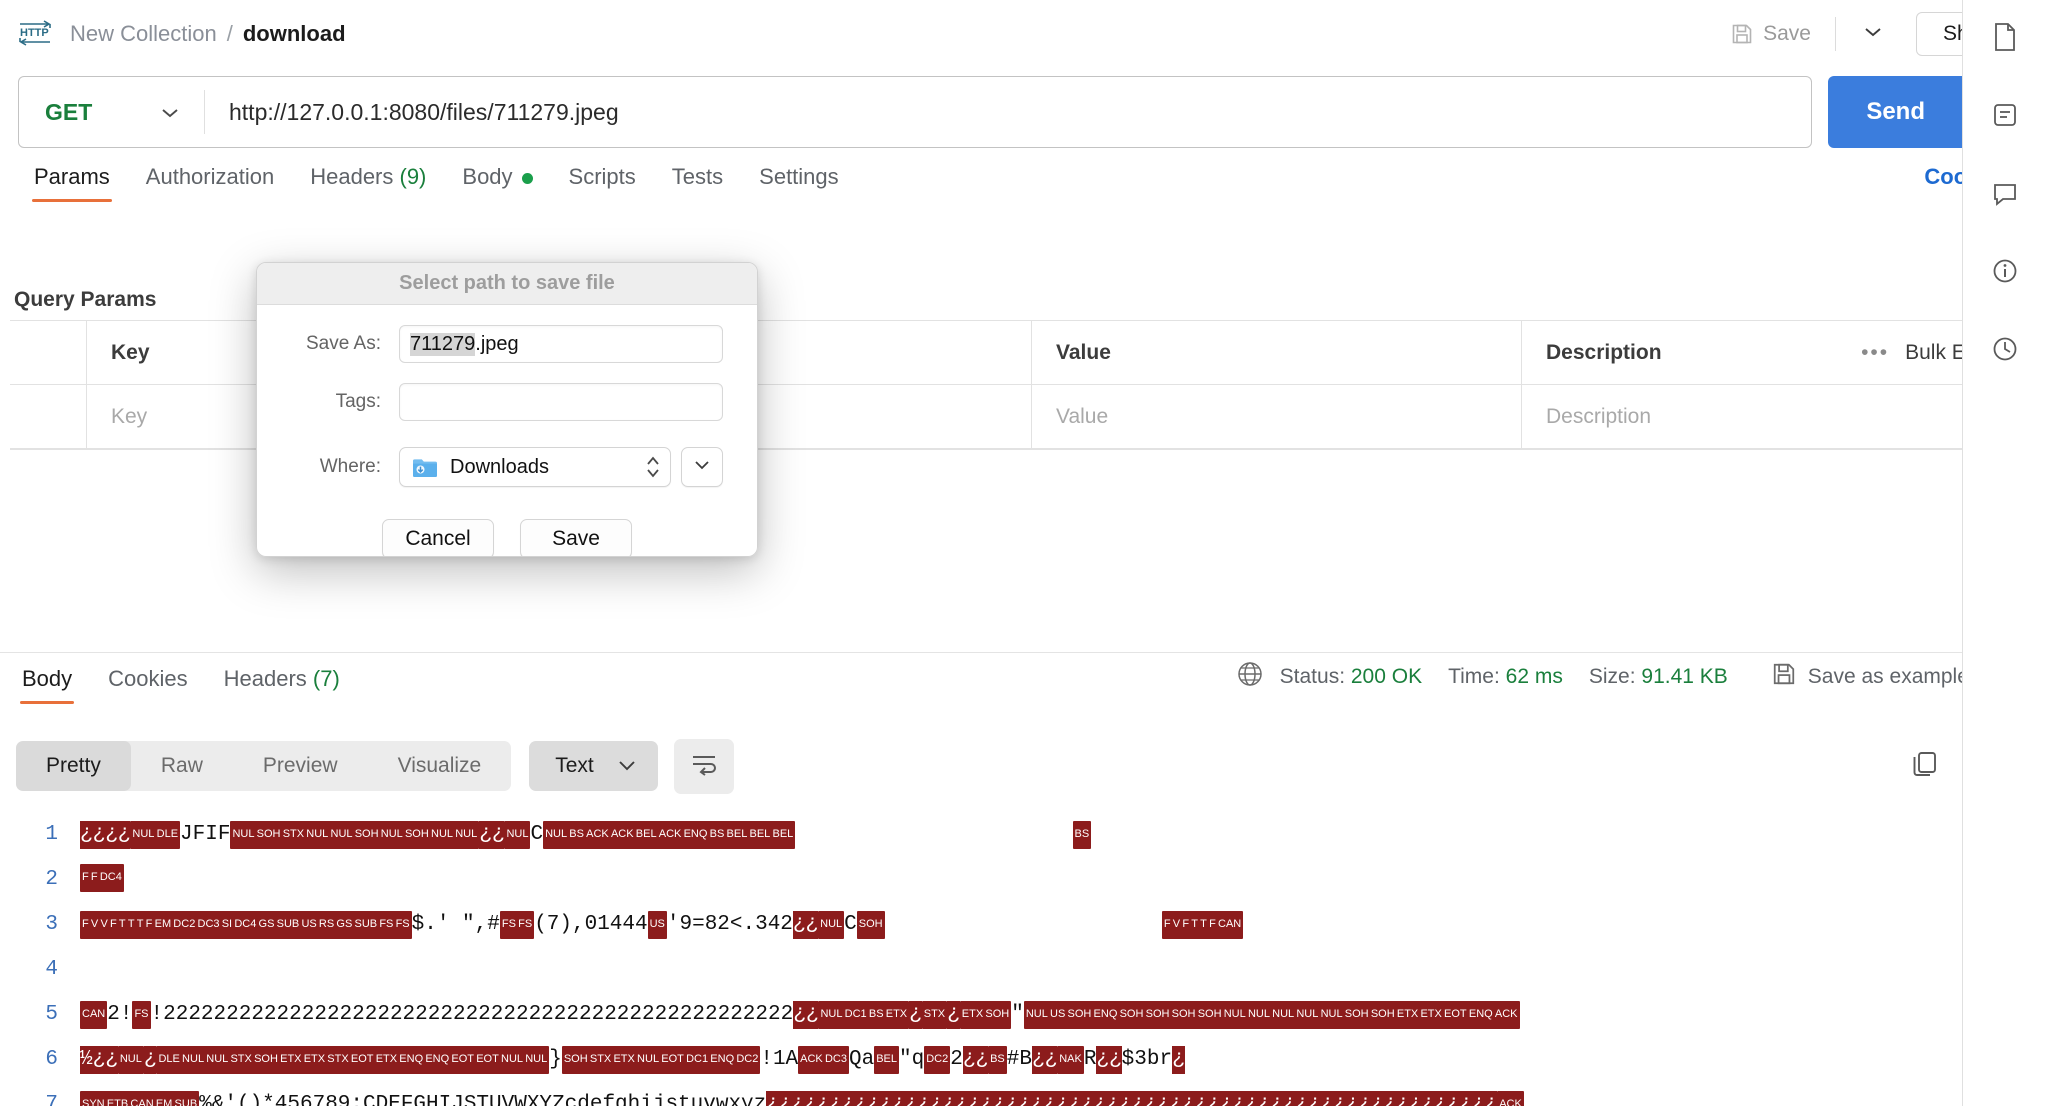 Image resolution: width=2046 pixels, height=1106 pixels. What do you see at coordinates (886, 1059) in the screenshot?
I see `control-char-badge: BEL` at bounding box center [886, 1059].